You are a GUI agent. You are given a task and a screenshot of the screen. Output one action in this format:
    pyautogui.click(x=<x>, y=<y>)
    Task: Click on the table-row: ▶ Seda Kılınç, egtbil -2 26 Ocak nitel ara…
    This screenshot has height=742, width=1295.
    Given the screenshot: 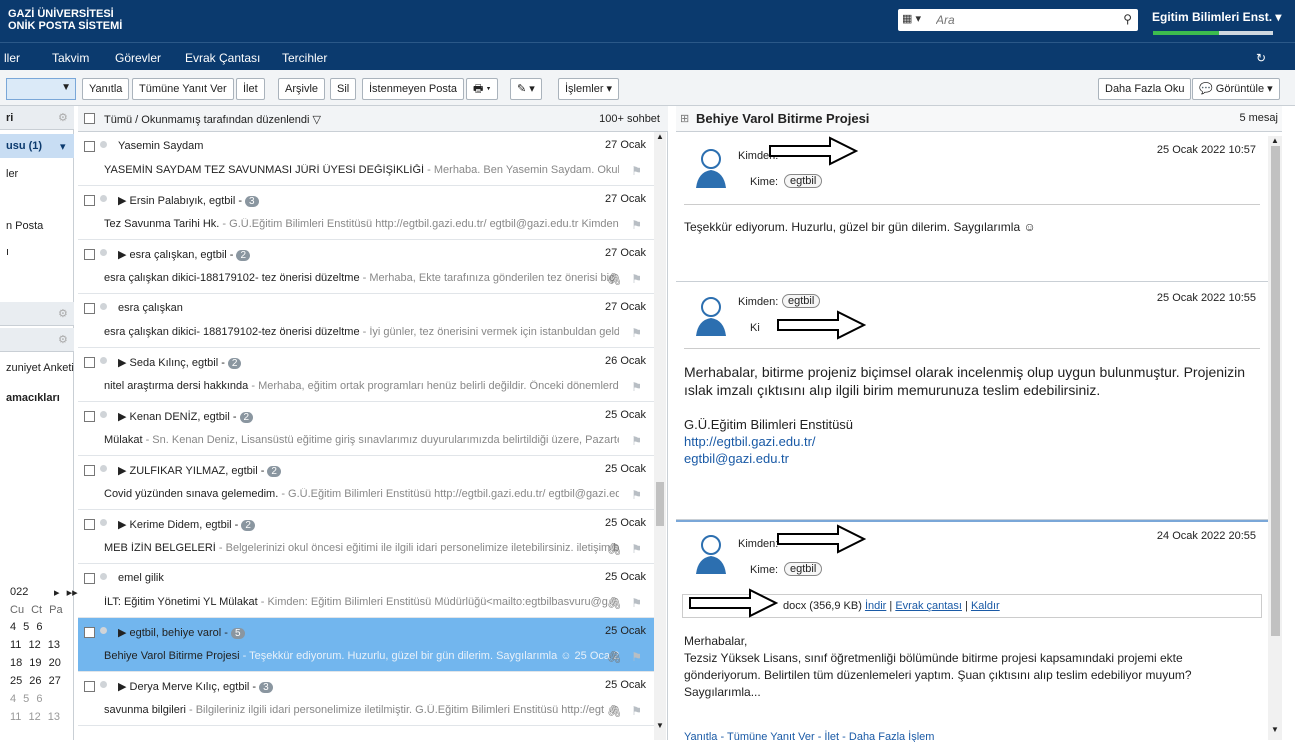 What is the action you would take?
    pyautogui.click(x=366, y=375)
    